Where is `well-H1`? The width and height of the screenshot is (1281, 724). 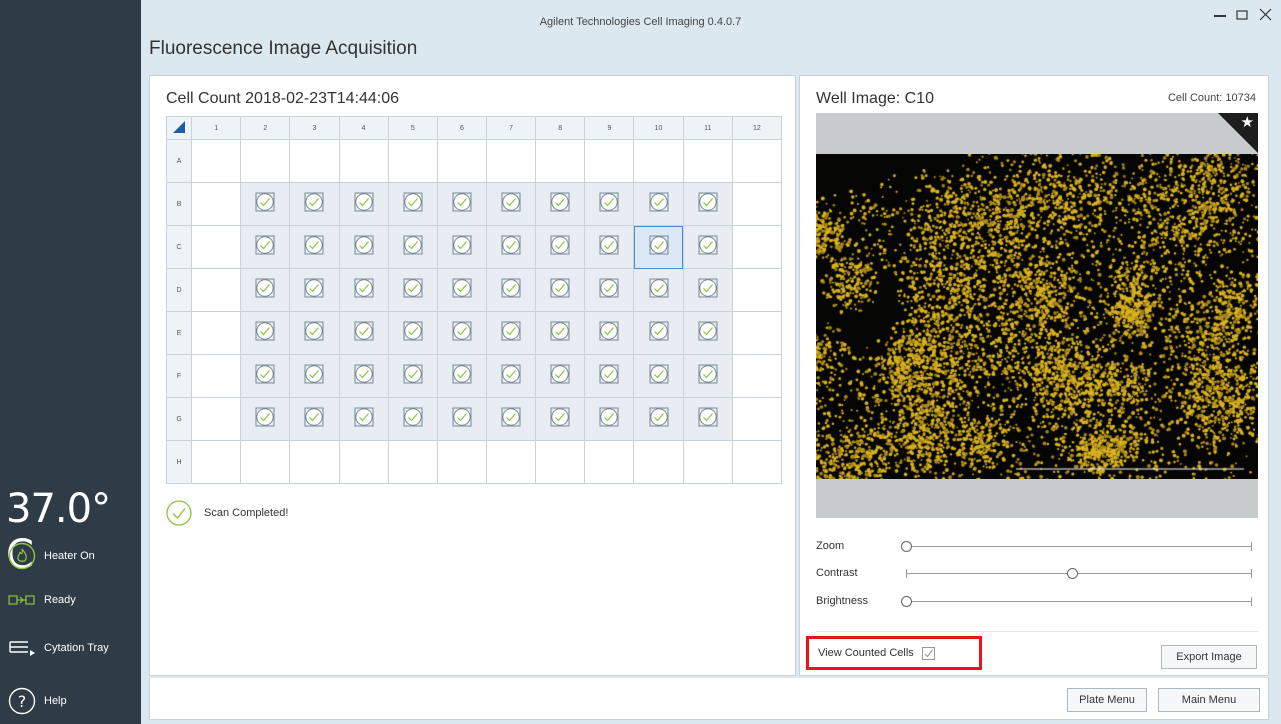 well-H1 is located at coordinates (216, 462).